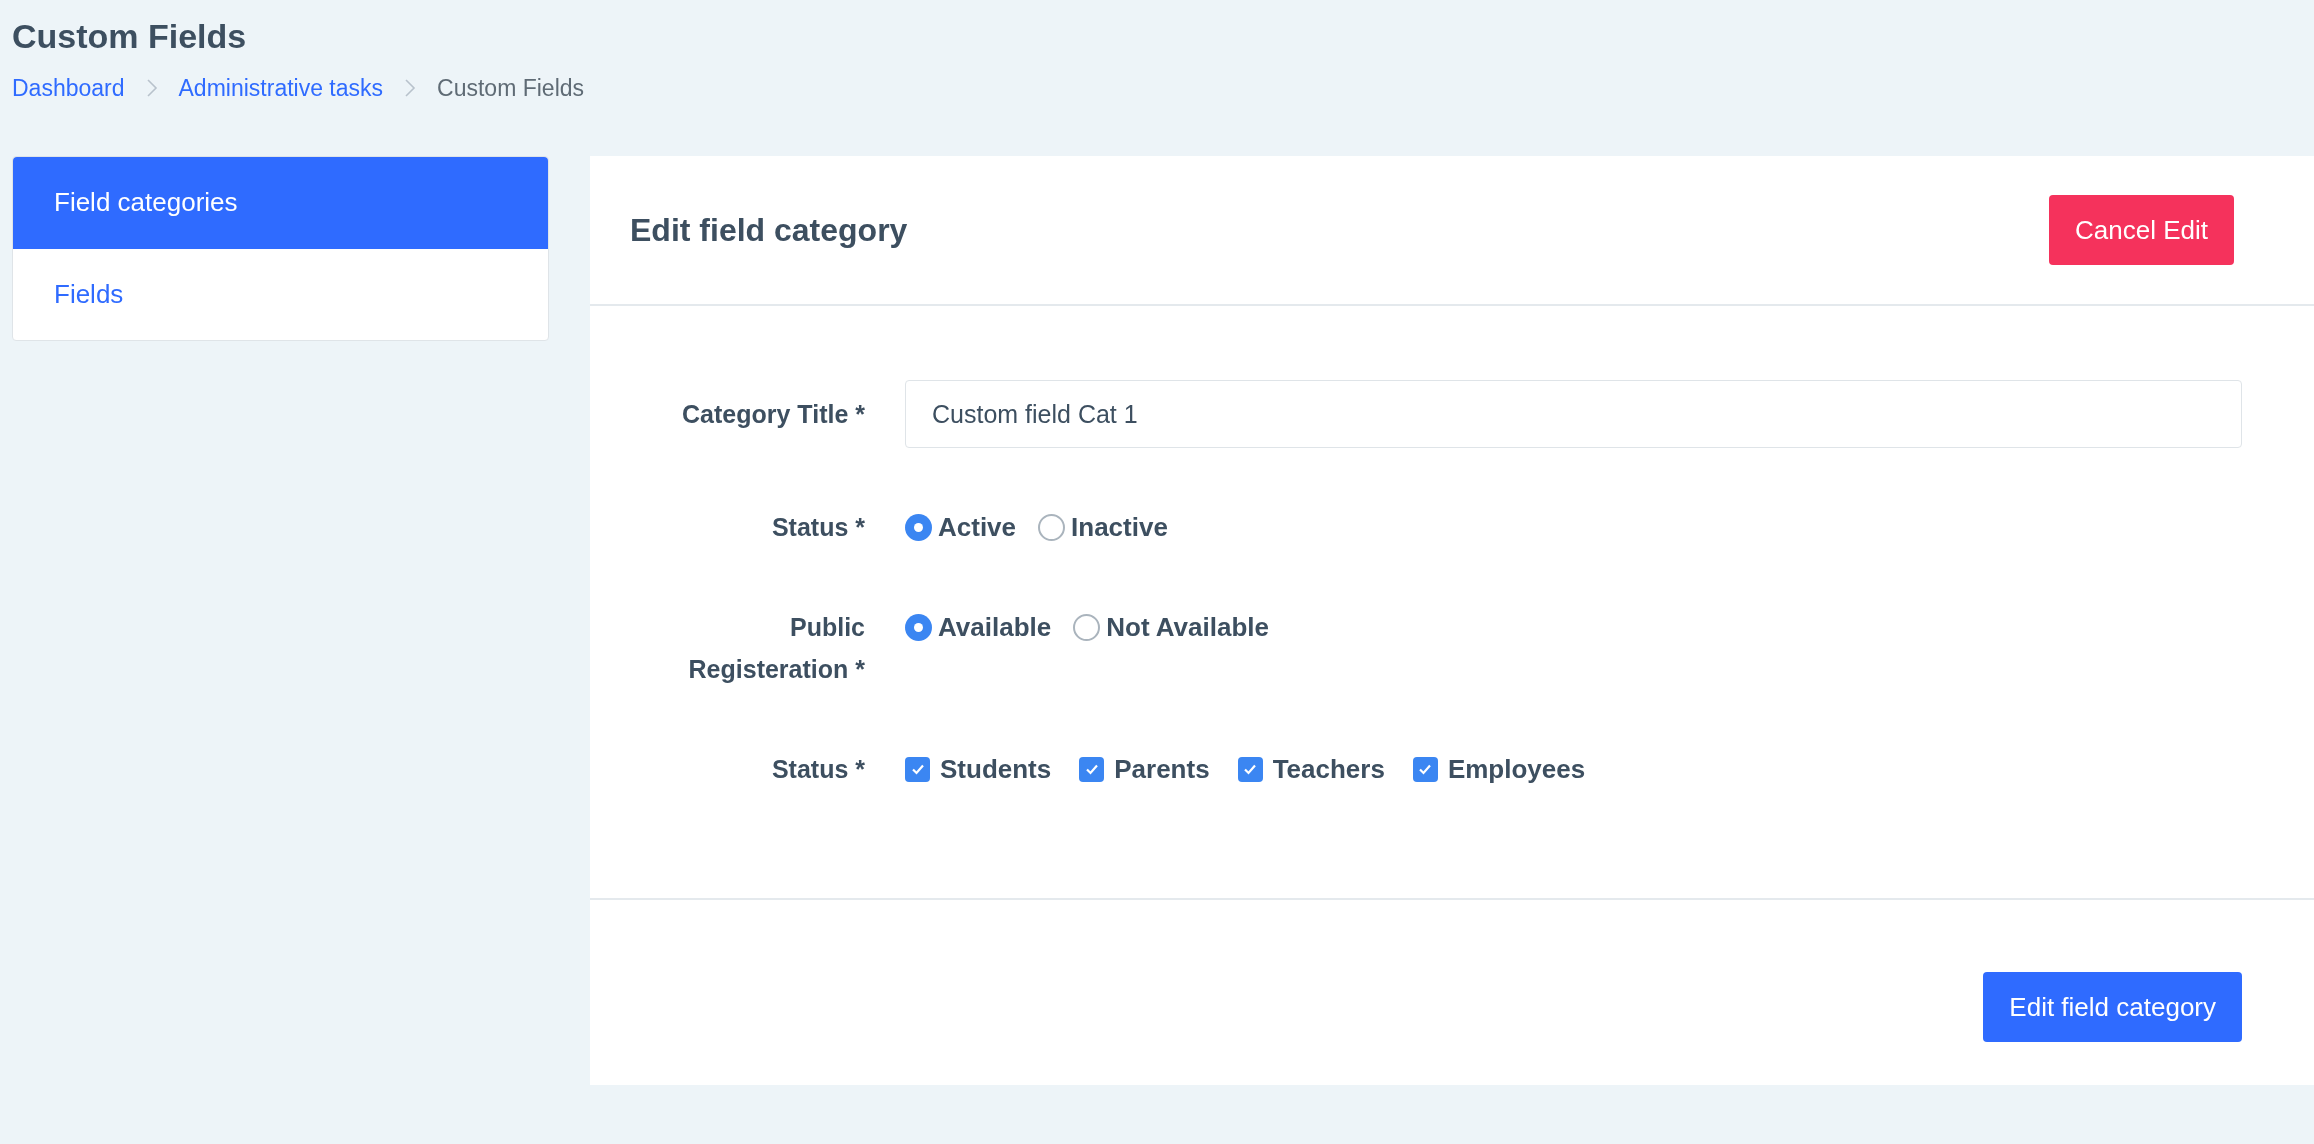  Describe the element at coordinates (776, 648) in the screenshot. I see `field-label: Public Registeration *` at that location.